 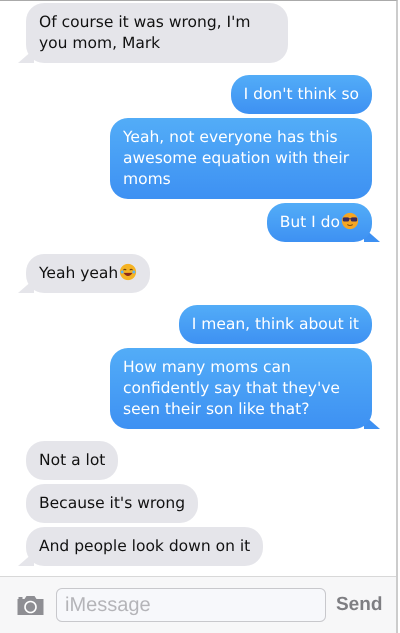 What do you see at coordinates (153, 33) in the screenshot?
I see `message-bubble: Of course it was wrong, I'm you mom, Mark` at bounding box center [153, 33].